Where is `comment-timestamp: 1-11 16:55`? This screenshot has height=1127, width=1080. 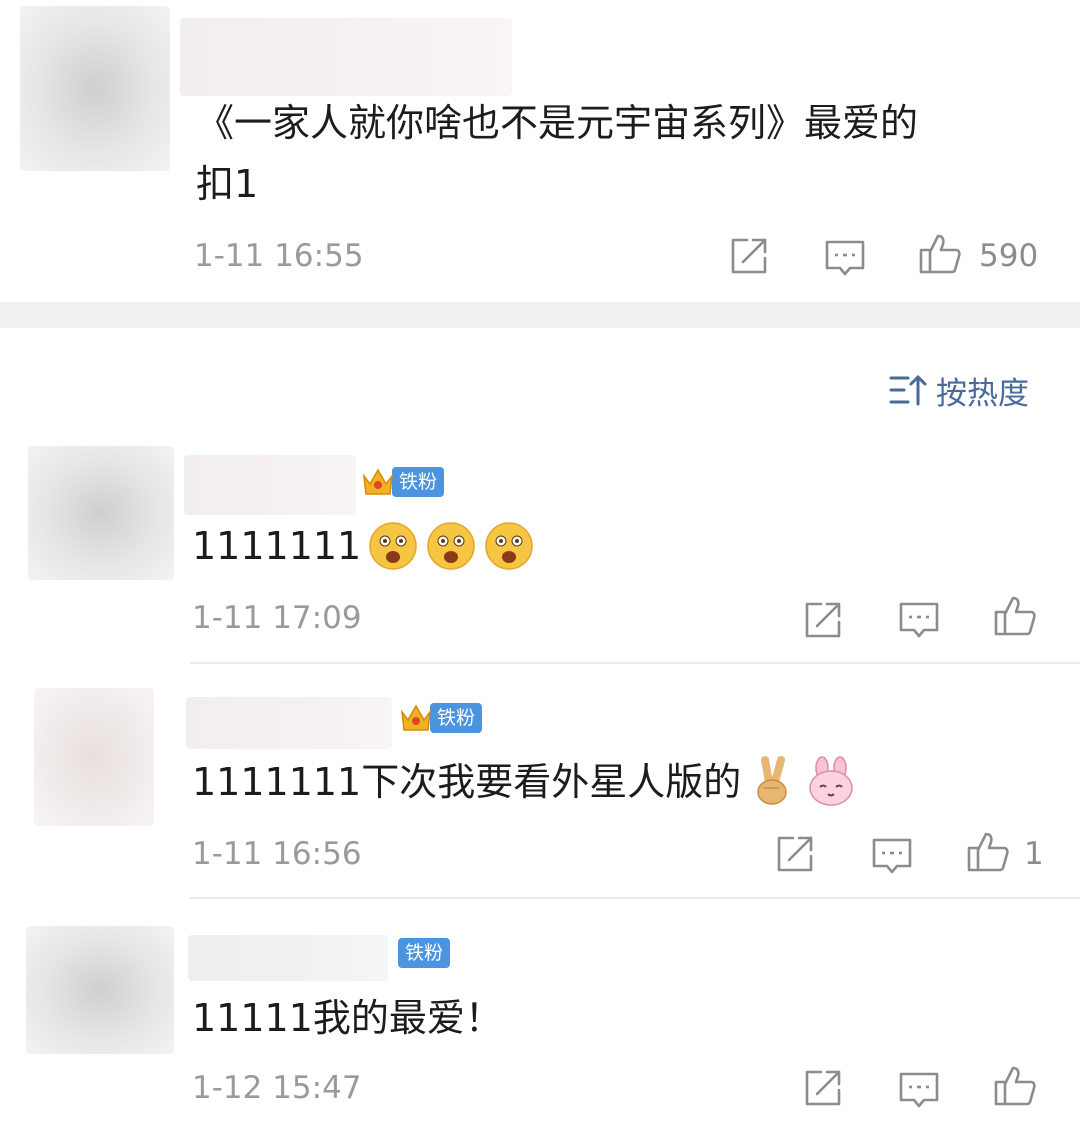 comment-timestamp: 1-11 16:55 is located at coordinates (279, 256).